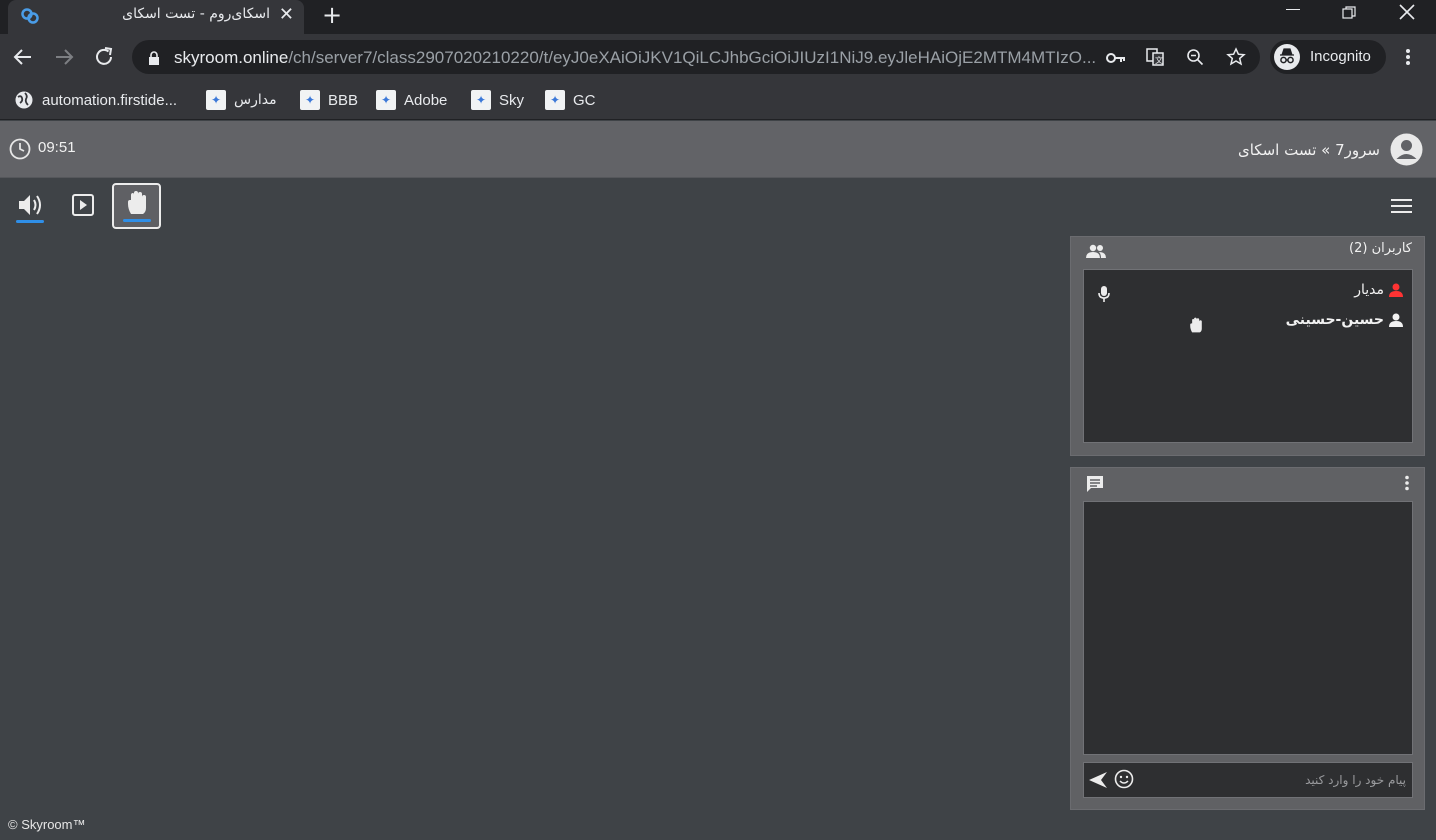 The height and width of the screenshot is (840, 1436). I want to click on breadcrumb: سرور7 » تست اسکای, so click(1309, 150).